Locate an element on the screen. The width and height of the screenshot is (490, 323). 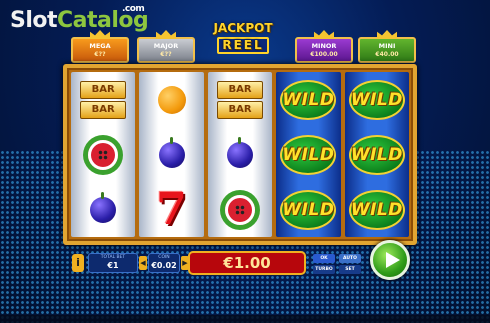
ok-button: OK is located at coordinates (324, 258).